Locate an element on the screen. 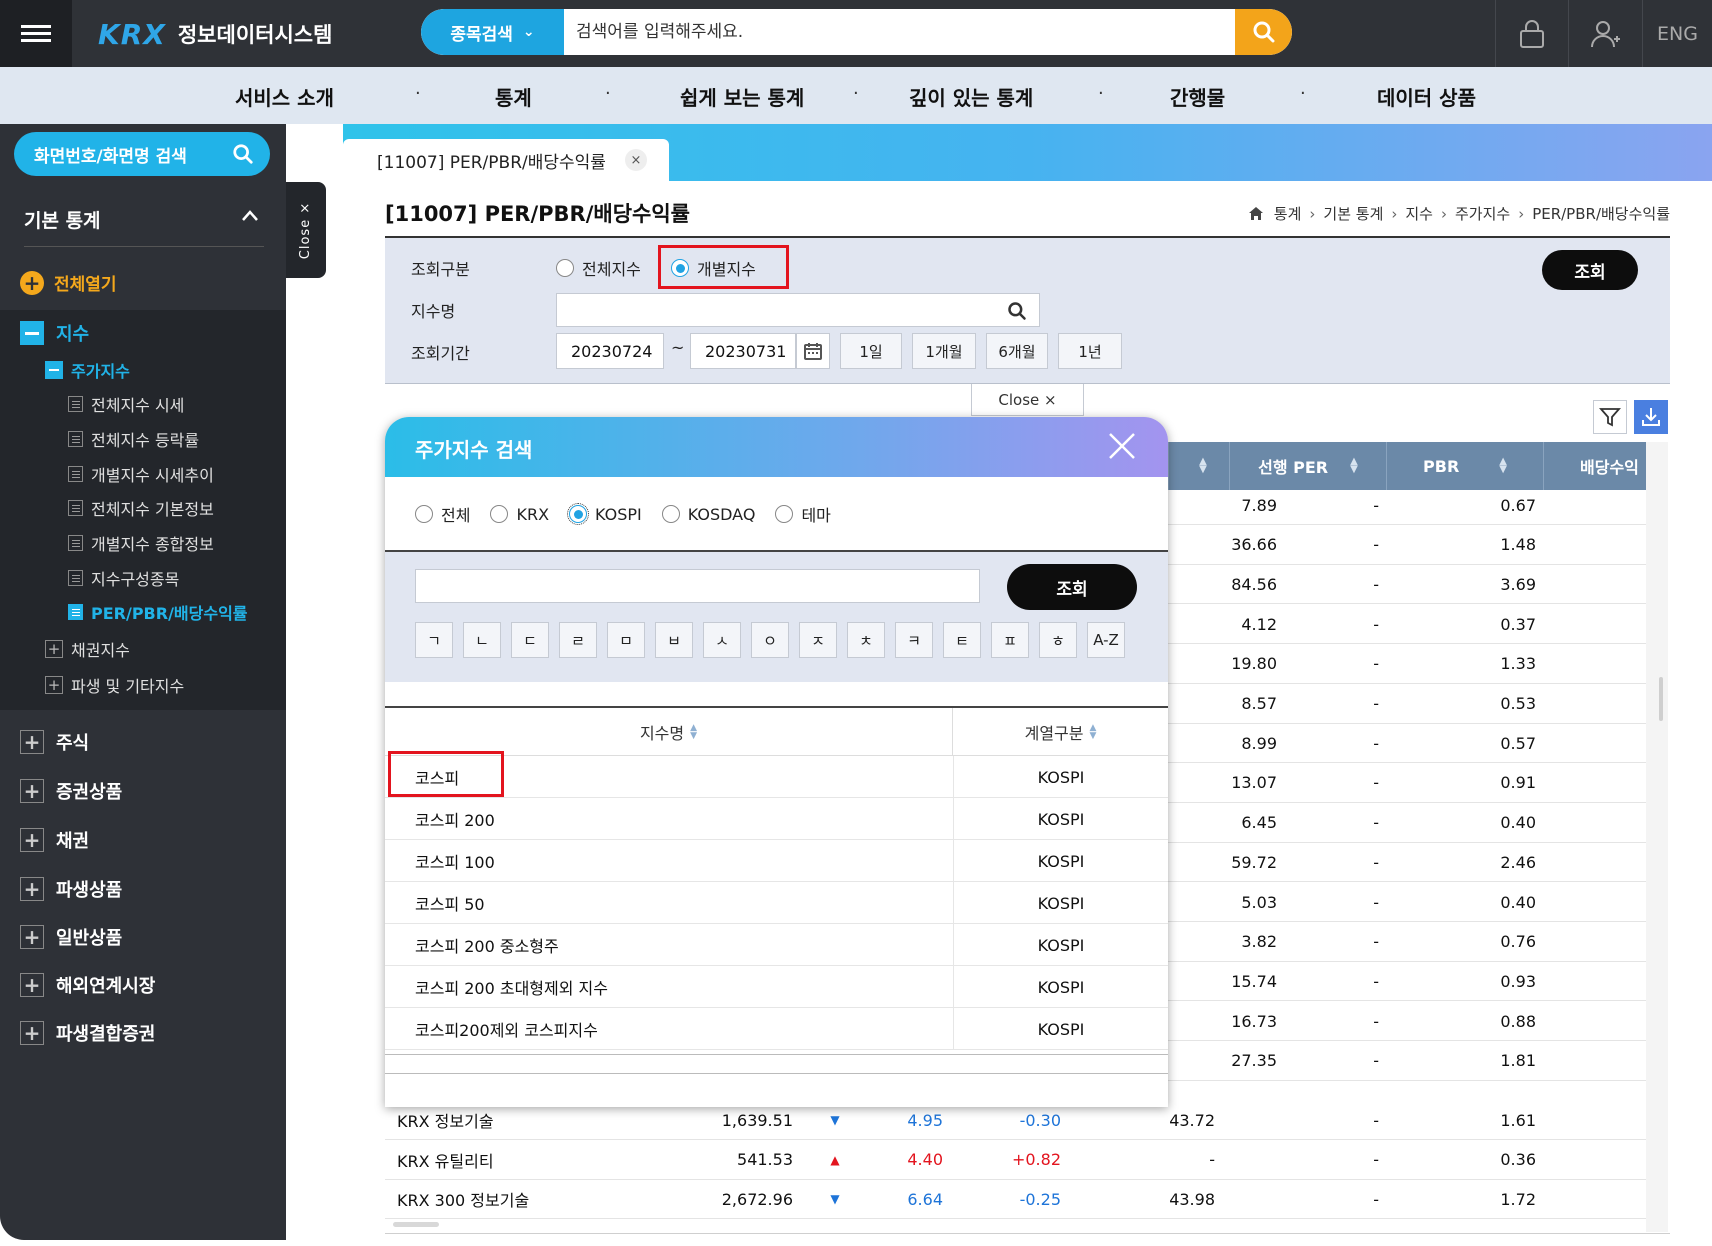  list-item: 코스피200제외 코스피지수 KOSPI is located at coordinates (776, 1029).